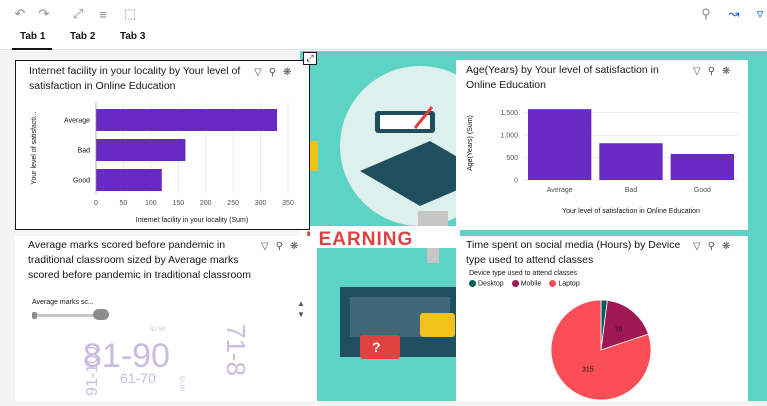 This screenshot has height=406, width=767. Describe the element at coordinates (192, 220) in the screenshot. I see `x-axis-title: Internet facility in your locality (Sum)` at that location.